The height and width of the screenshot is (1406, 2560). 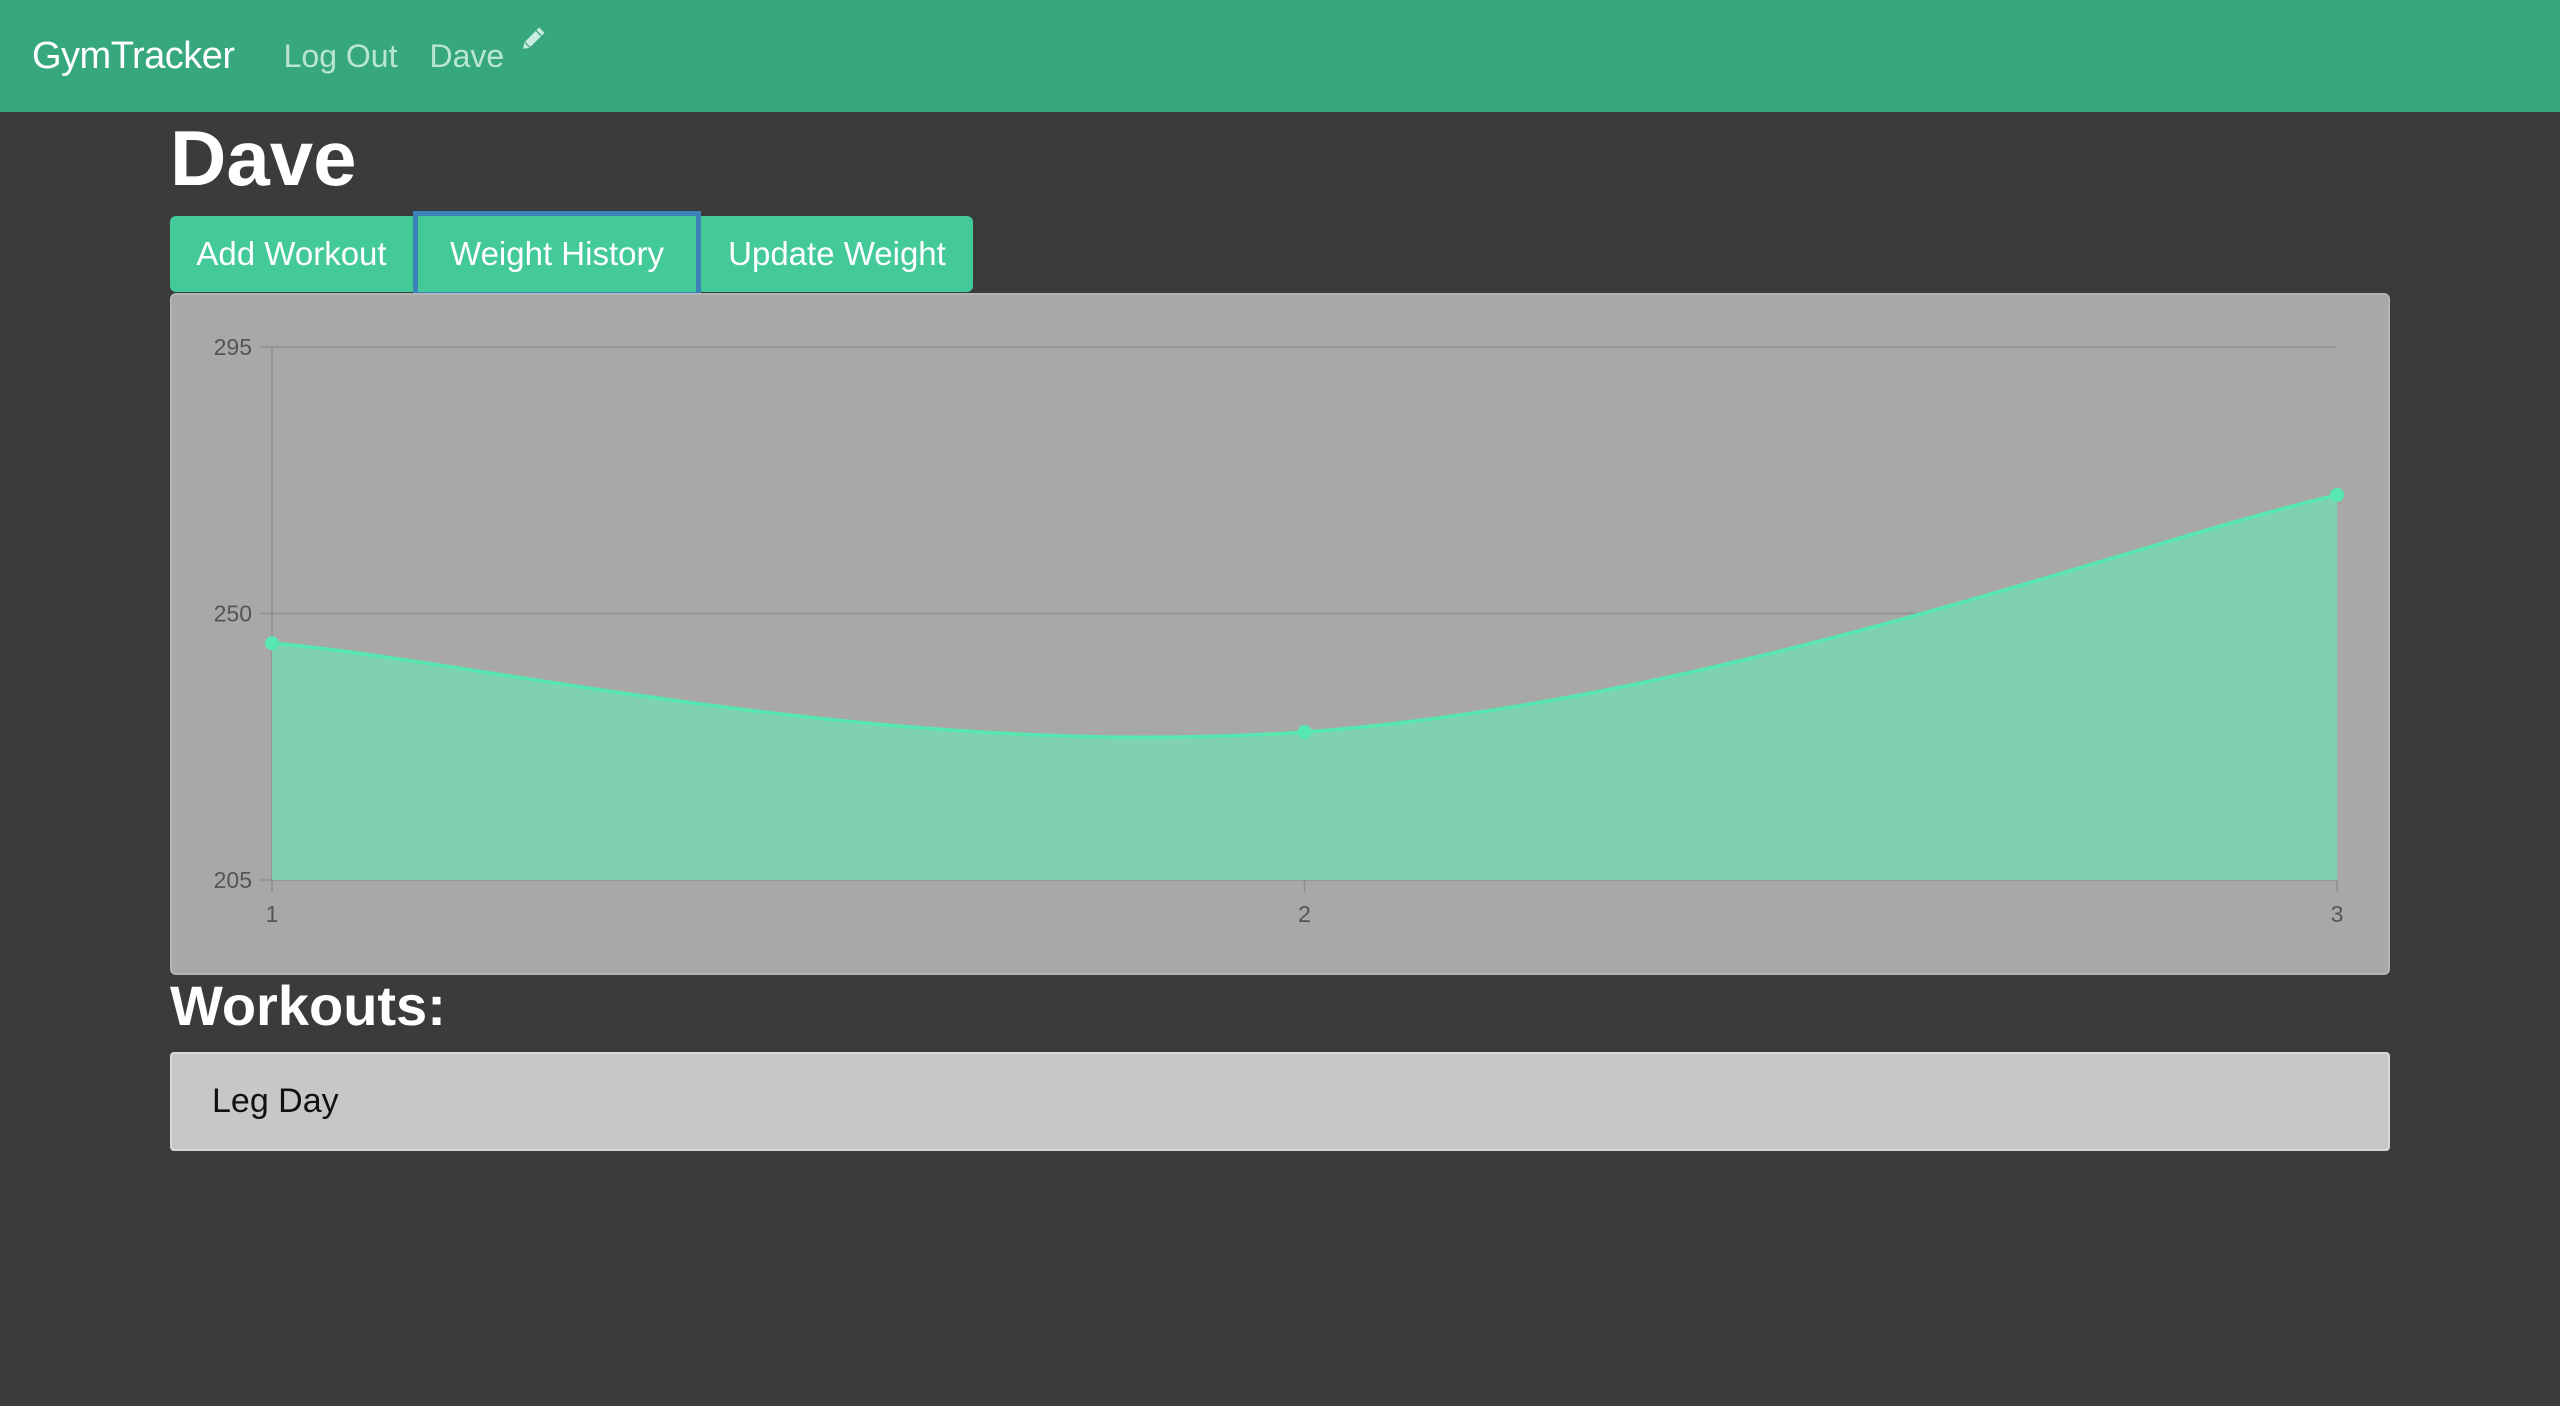 What do you see at coordinates (233, 880) in the screenshot?
I see `y-tick-label: 205` at bounding box center [233, 880].